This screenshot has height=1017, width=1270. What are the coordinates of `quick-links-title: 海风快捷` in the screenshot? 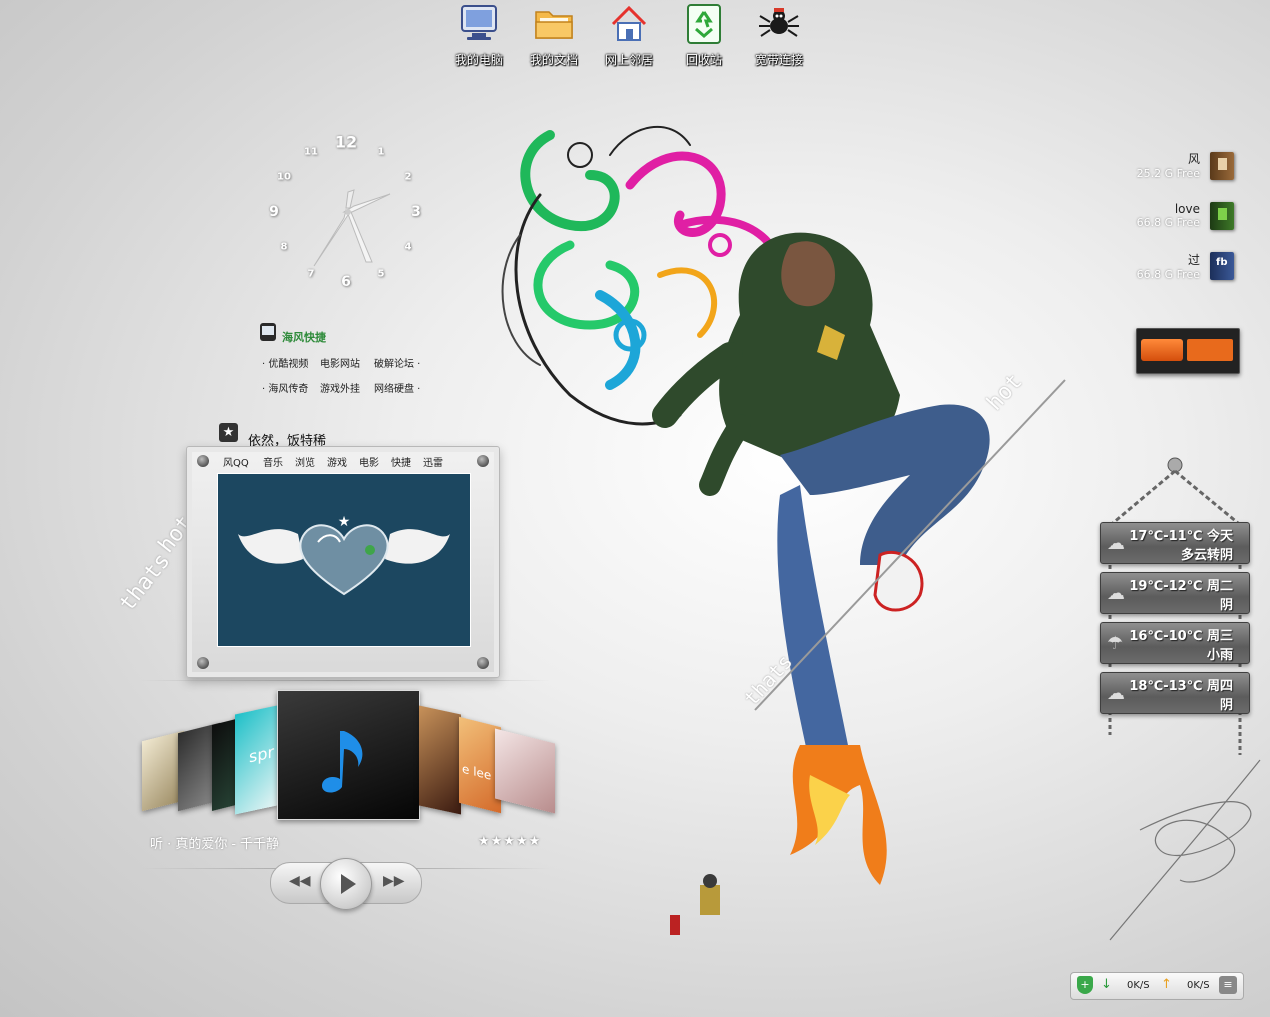 It's located at (304, 337).